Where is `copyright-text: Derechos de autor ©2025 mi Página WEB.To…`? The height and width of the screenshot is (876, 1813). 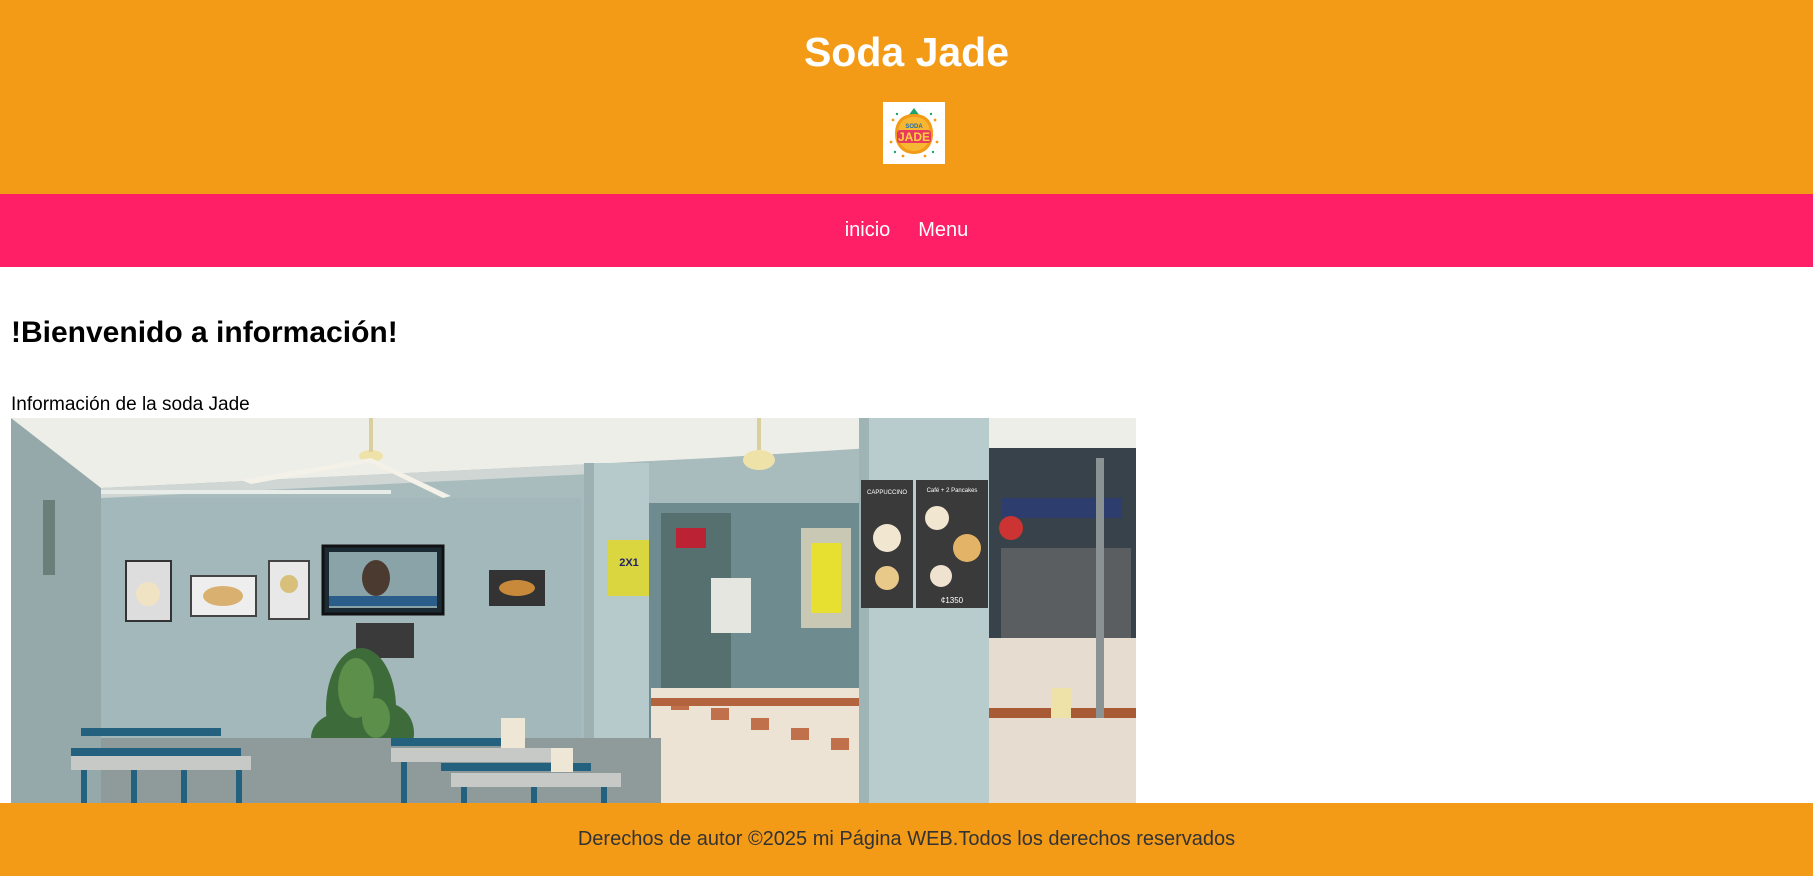 copyright-text: Derechos de autor ©2025 mi Página WEB.To… is located at coordinates (906, 839).